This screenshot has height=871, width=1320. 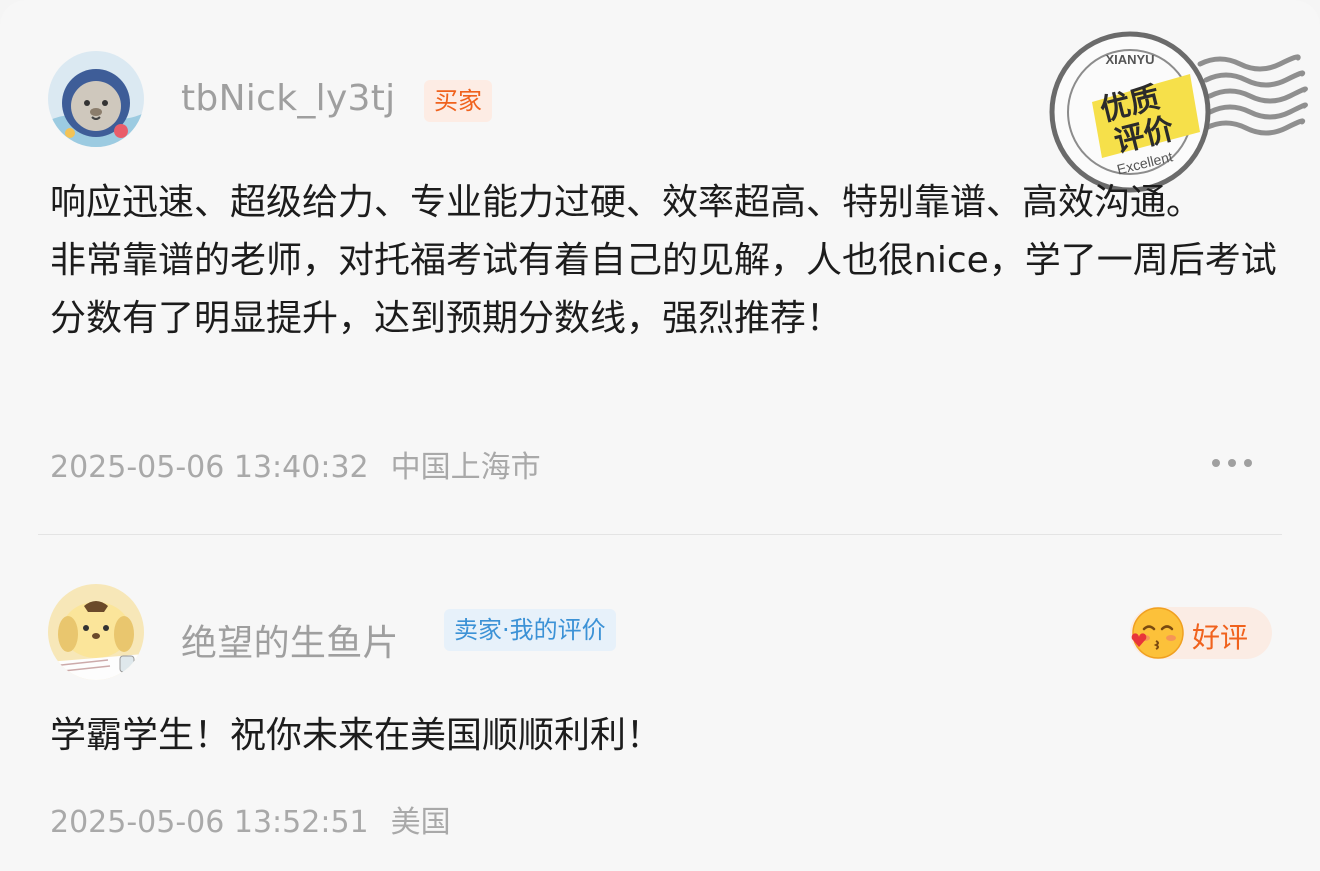 What do you see at coordinates (1220, 637) in the screenshot?
I see `rating-label: 好评` at bounding box center [1220, 637].